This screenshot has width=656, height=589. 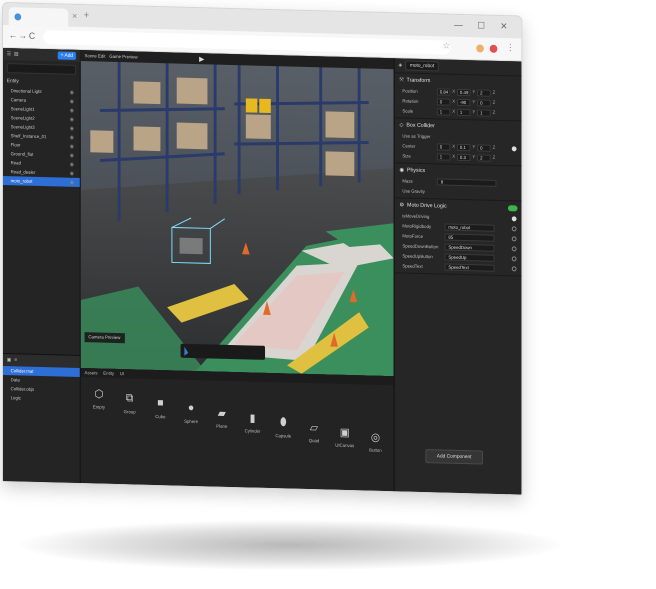 What do you see at coordinates (13, 35) in the screenshot?
I see `back-icon: ←` at bounding box center [13, 35].